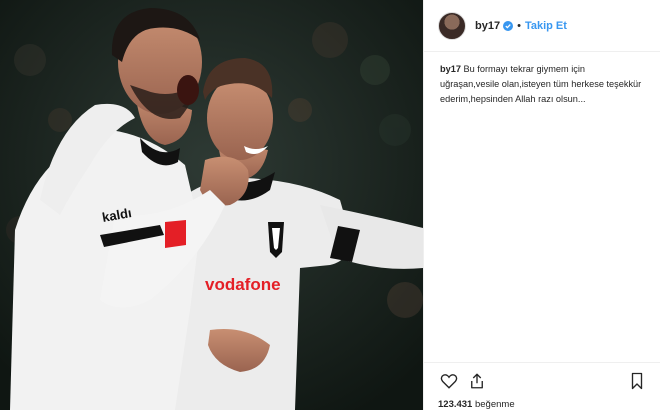 This screenshot has width=660, height=410. Describe the element at coordinates (450, 69) in the screenshot. I see `caption-username: by17` at that location.